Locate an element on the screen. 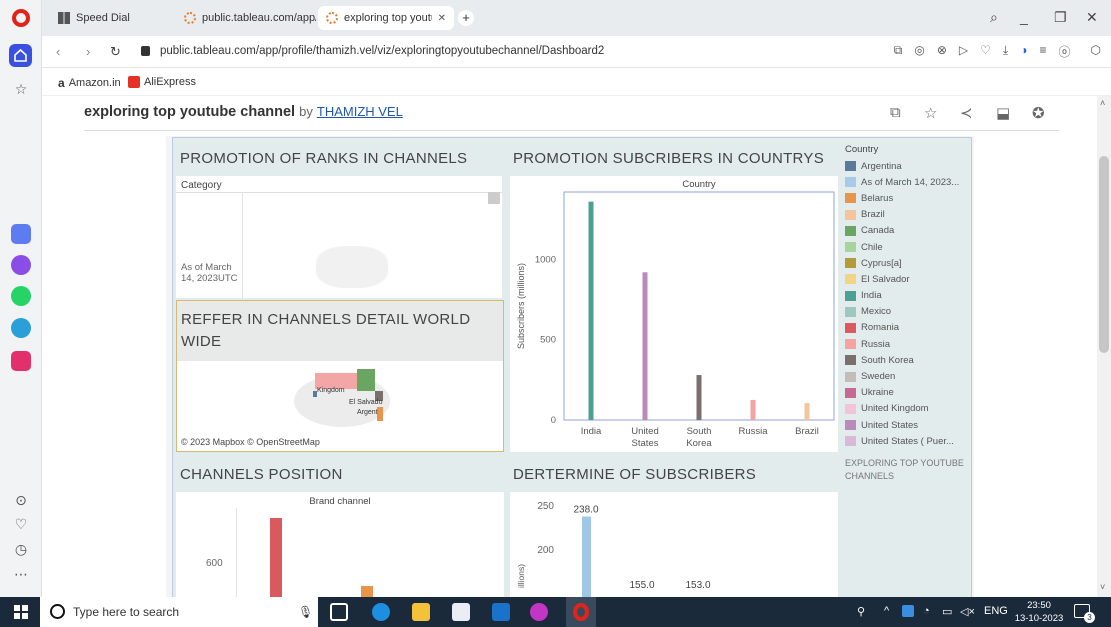 The image size is (1111, 627). task-view-icon is located at coordinates (339, 612).